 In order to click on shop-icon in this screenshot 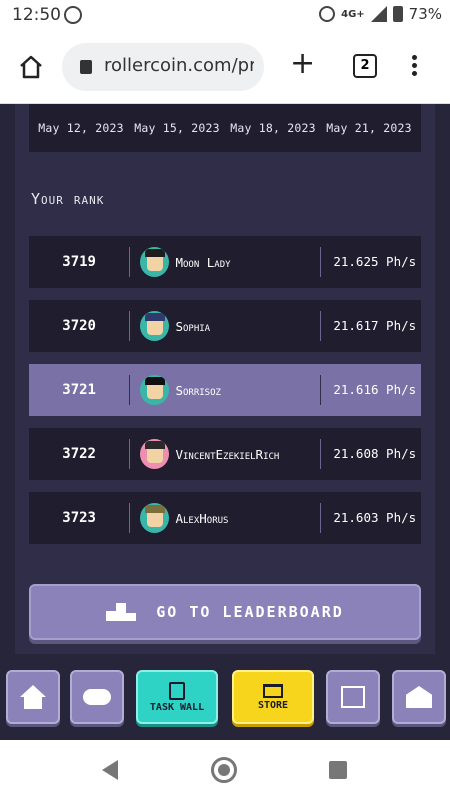, I will do `click(353, 697)`.